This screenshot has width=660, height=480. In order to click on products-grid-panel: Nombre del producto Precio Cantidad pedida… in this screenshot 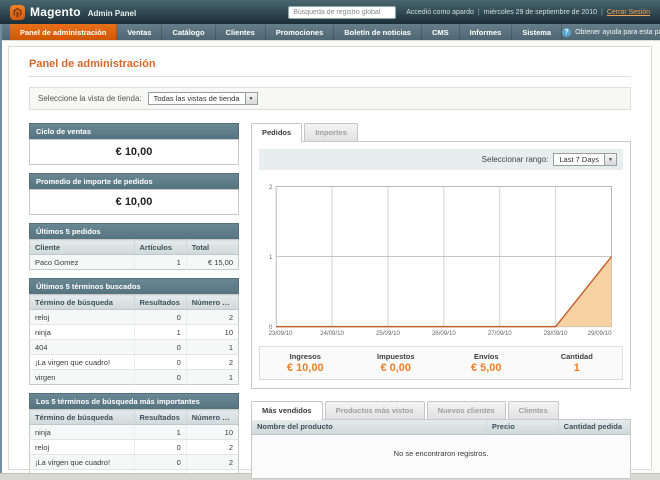, I will do `click(441, 448)`.